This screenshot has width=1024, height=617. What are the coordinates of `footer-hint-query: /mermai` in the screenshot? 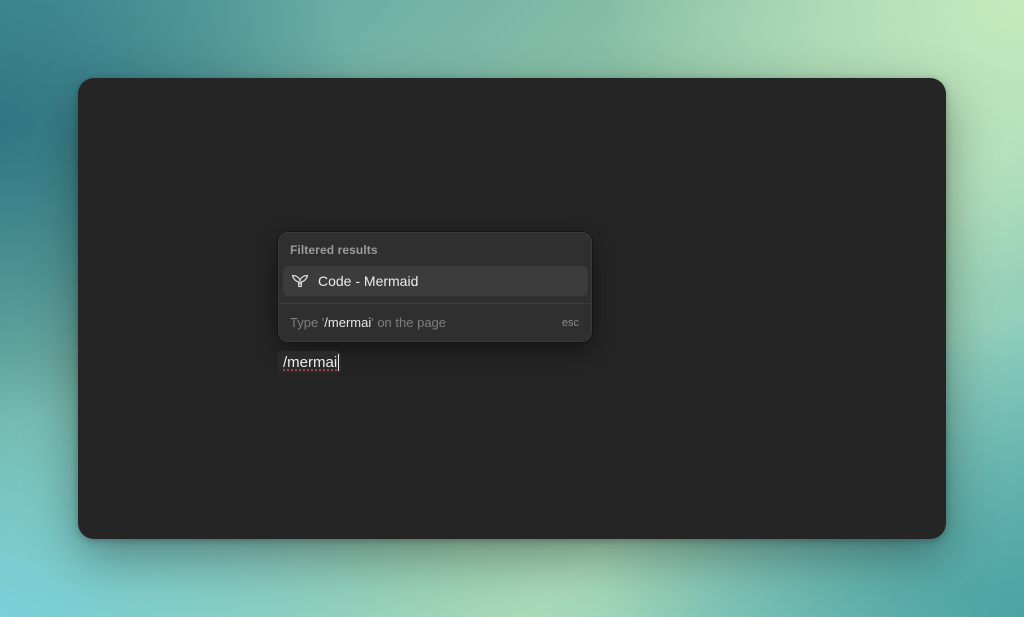 It's located at (348, 322).